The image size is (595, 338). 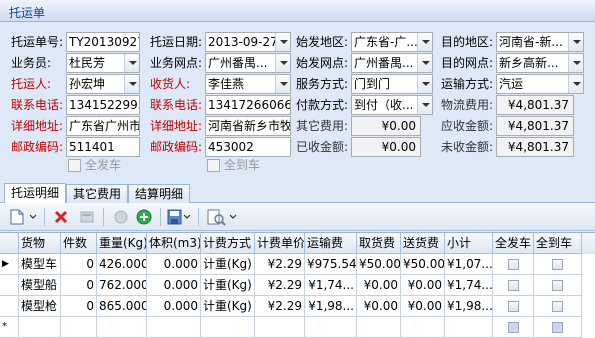 I want to click on cell-cargo: 模型船, so click(x=40, y=285).